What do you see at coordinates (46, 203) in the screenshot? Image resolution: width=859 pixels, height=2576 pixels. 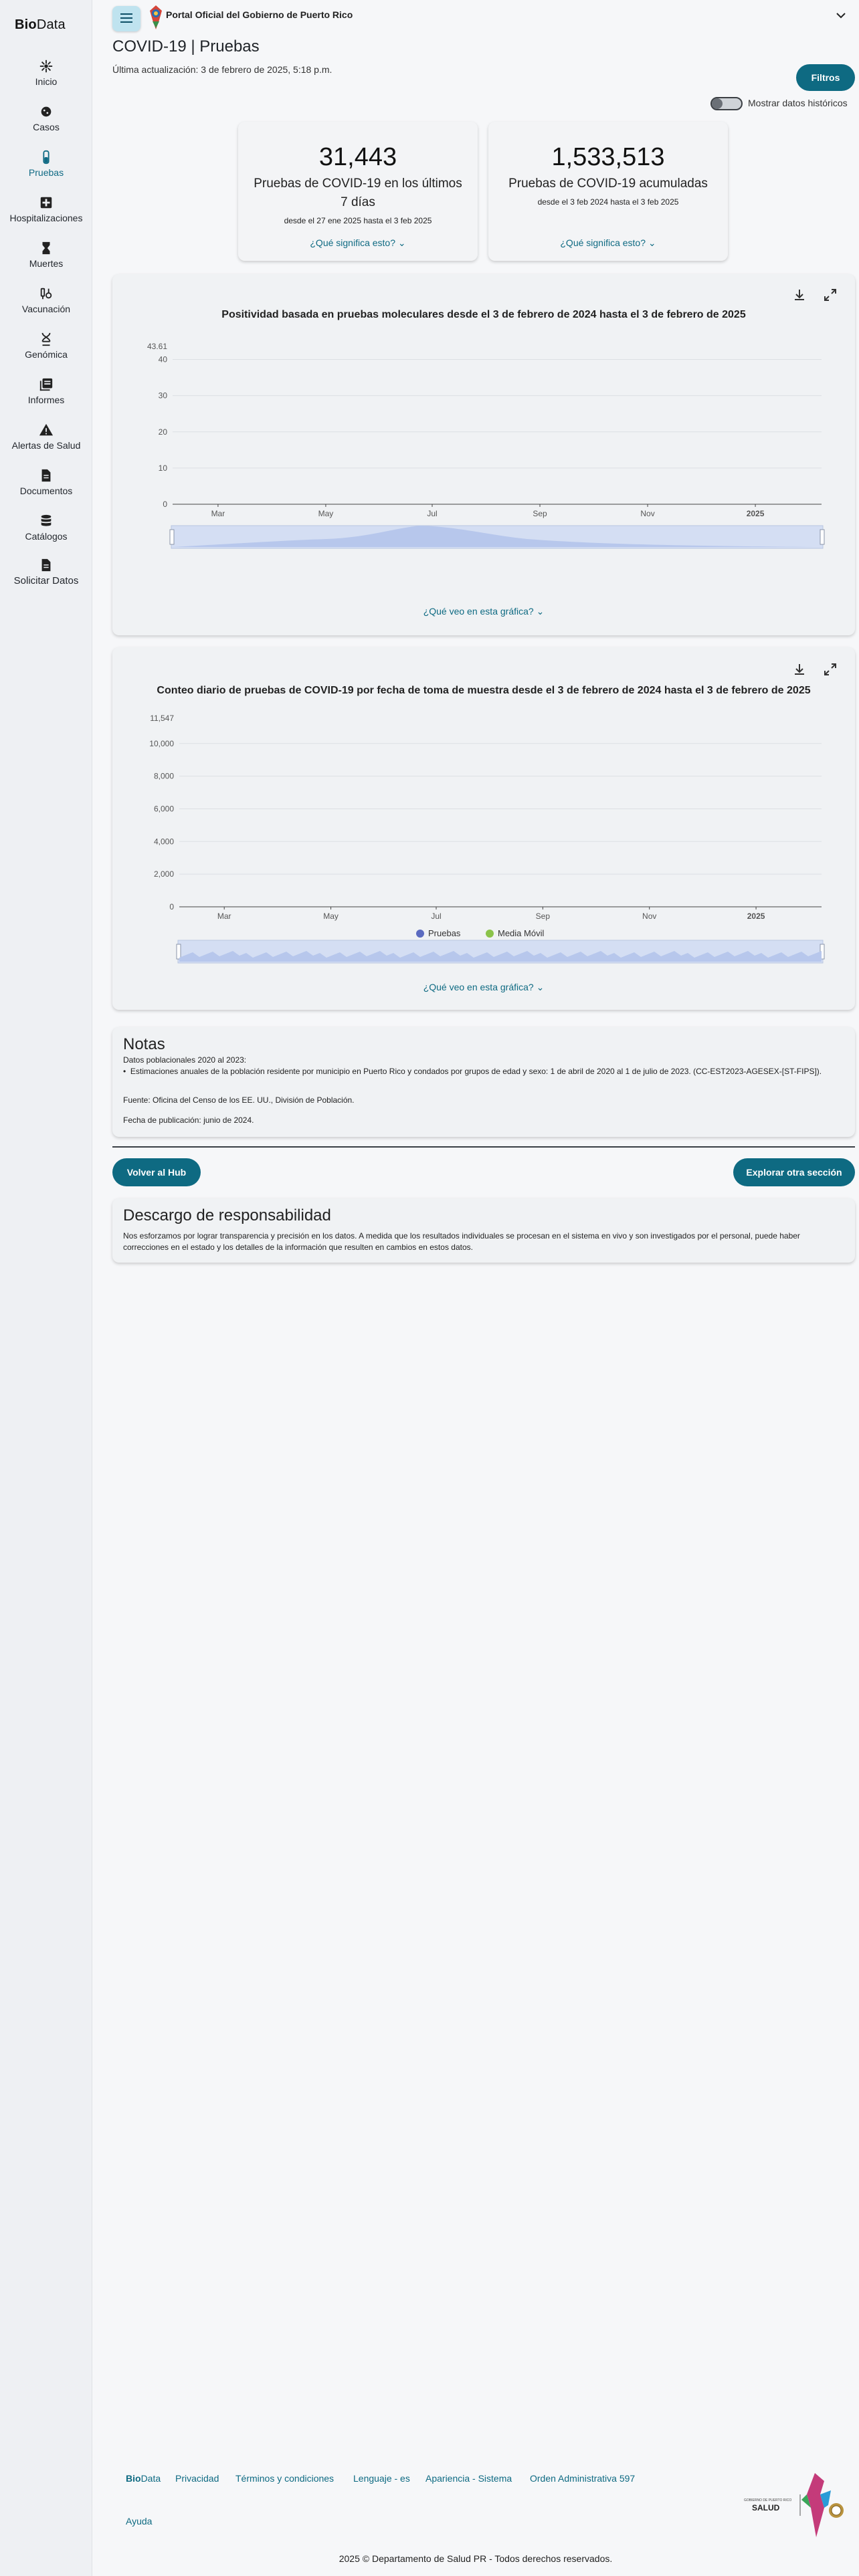 I see `hospital-icon` at bounding box center [46, 203].